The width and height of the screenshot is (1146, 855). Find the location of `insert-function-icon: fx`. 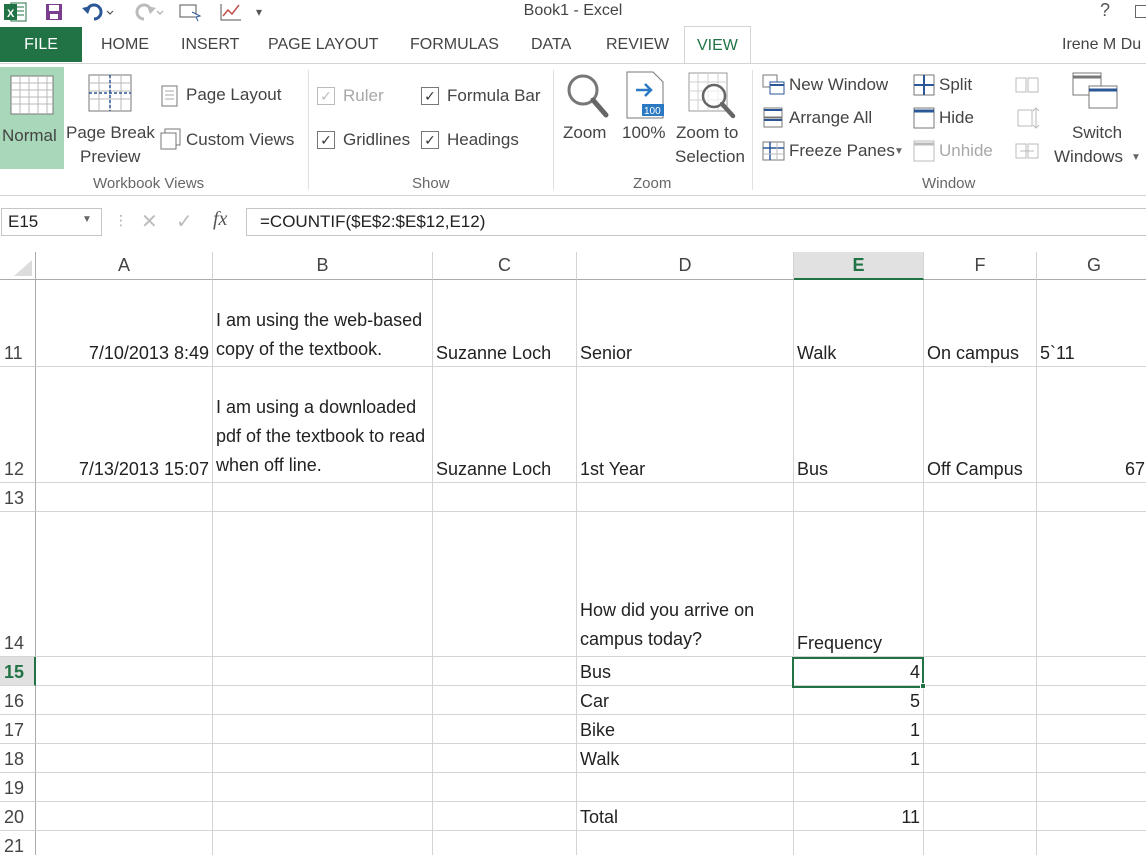

insert-function-icon: fx is located at coordinates (220, 219).